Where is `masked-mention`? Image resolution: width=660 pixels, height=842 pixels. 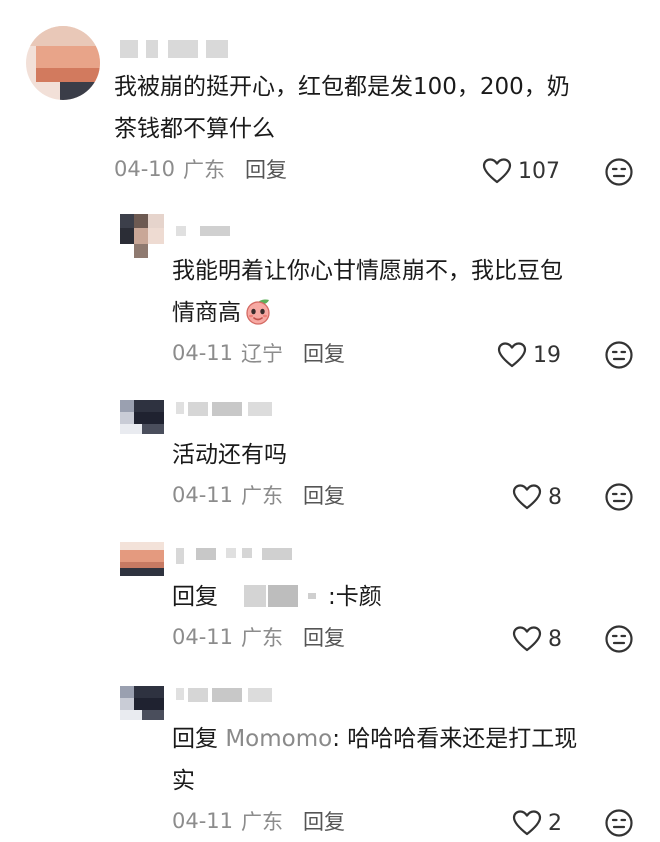
masked-mention is located at coordinates (284, 596).